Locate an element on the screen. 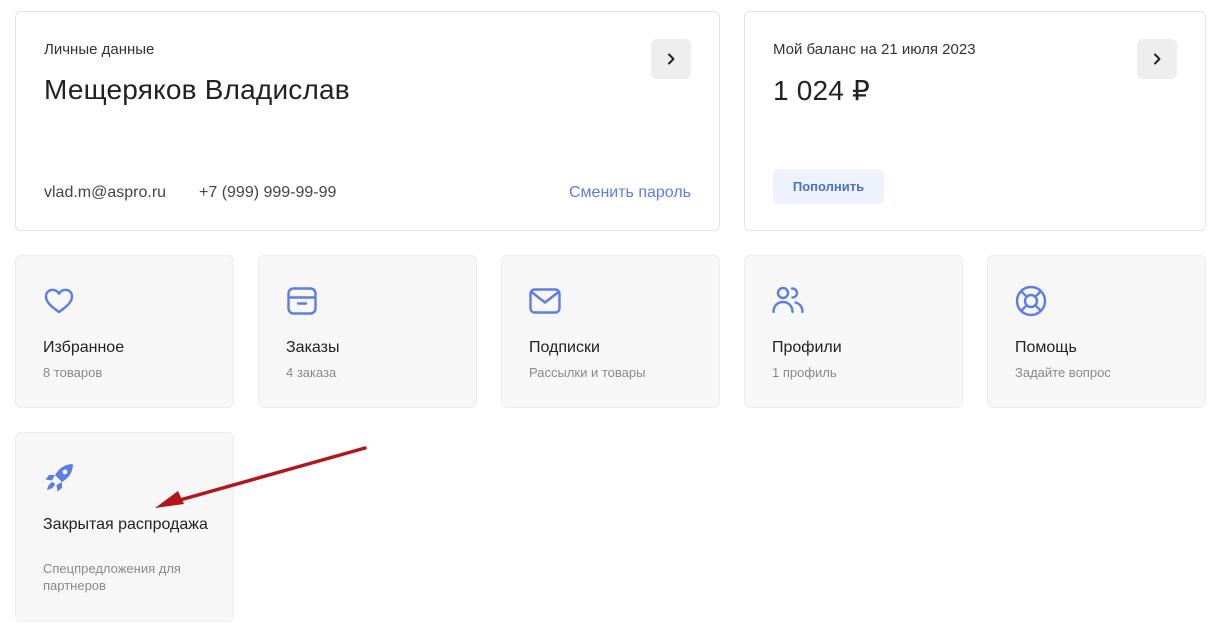  users-icon is located at coordinates (788, 300).